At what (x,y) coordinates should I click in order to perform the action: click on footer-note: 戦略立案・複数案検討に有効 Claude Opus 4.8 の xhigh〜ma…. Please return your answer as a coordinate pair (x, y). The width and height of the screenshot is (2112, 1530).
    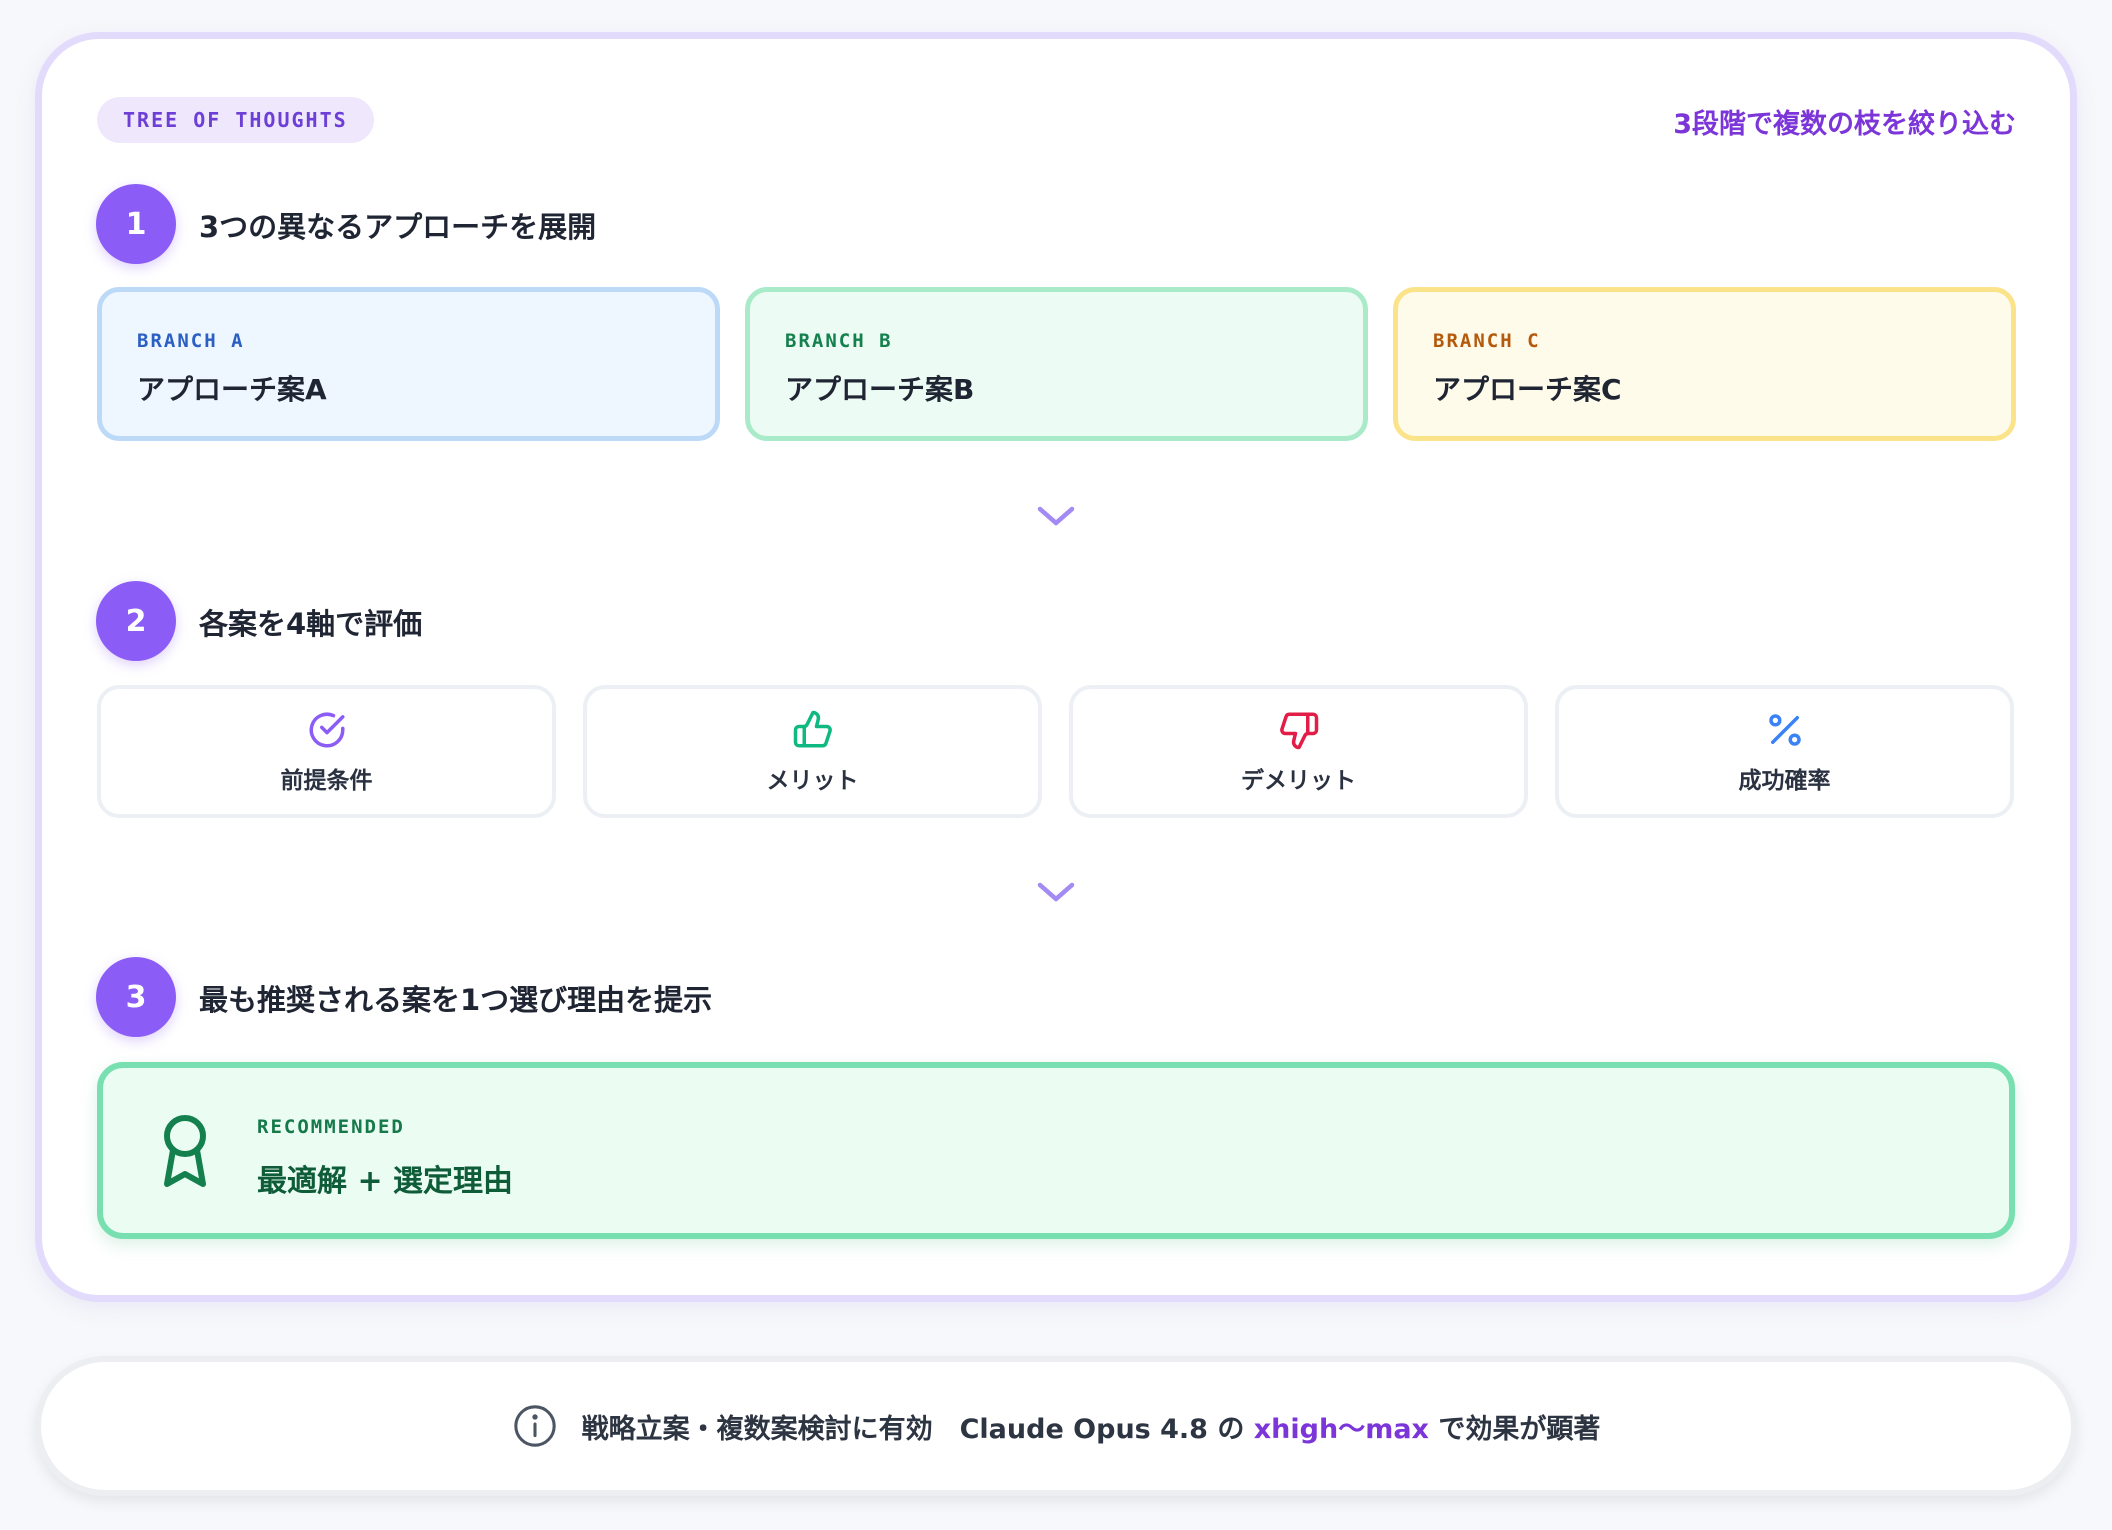
    Looking at the image, I should click on (1056, 1426).